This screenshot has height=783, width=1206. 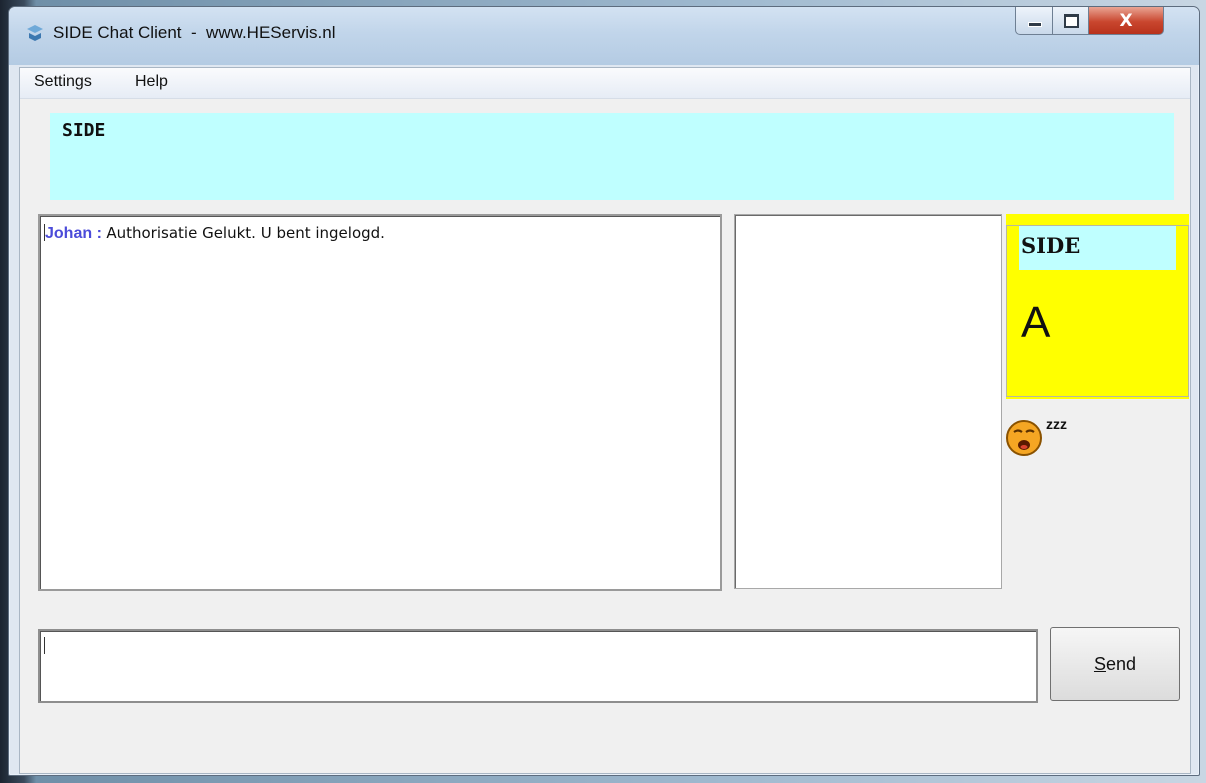 What do you see at coordinates (1056, 424) in the screenshot?
I see `sleep-status-text: zzz` at bounding box center [1056, 424].